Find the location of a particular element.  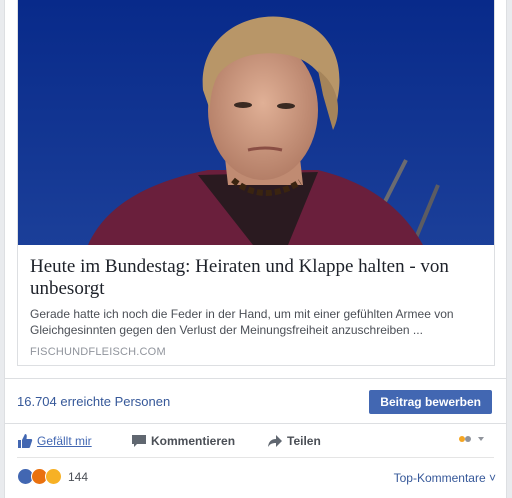

share-arrow-icon is located at coordinates (275, 441).